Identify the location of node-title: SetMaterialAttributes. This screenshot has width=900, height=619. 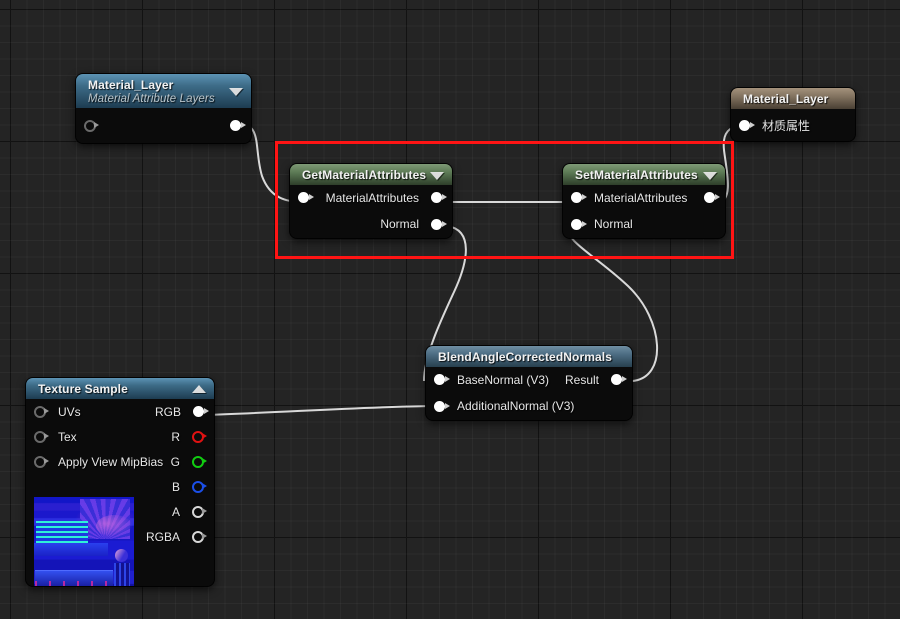
(636, 175).